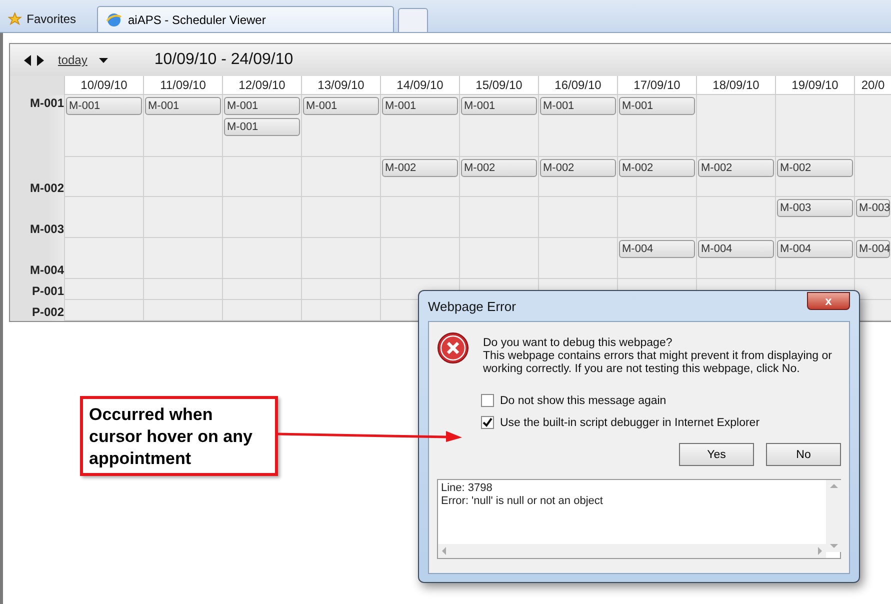  I want to click on today-link: today, so click(73, 60).